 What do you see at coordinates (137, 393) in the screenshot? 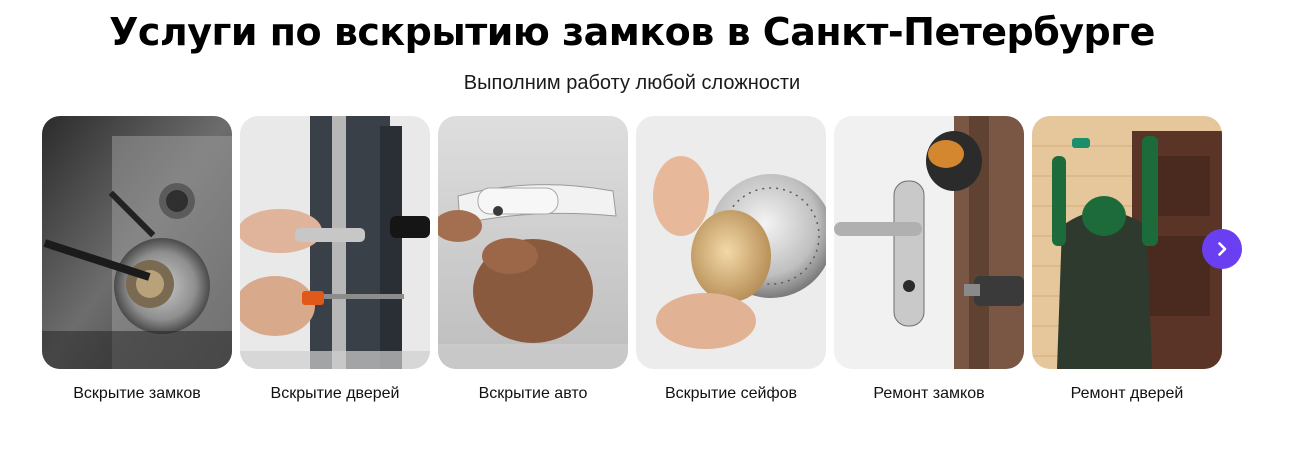
I see `service-label: Вскрытие замков` at bounding box center [137, 393].